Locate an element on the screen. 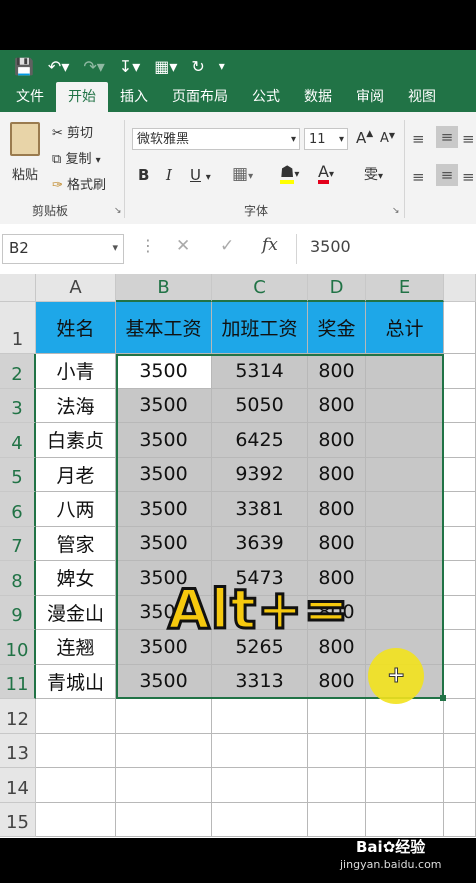 Image resolution: width=476 pixels, height=883 pixels. italic-button: I is located at coordinates (169, 175).